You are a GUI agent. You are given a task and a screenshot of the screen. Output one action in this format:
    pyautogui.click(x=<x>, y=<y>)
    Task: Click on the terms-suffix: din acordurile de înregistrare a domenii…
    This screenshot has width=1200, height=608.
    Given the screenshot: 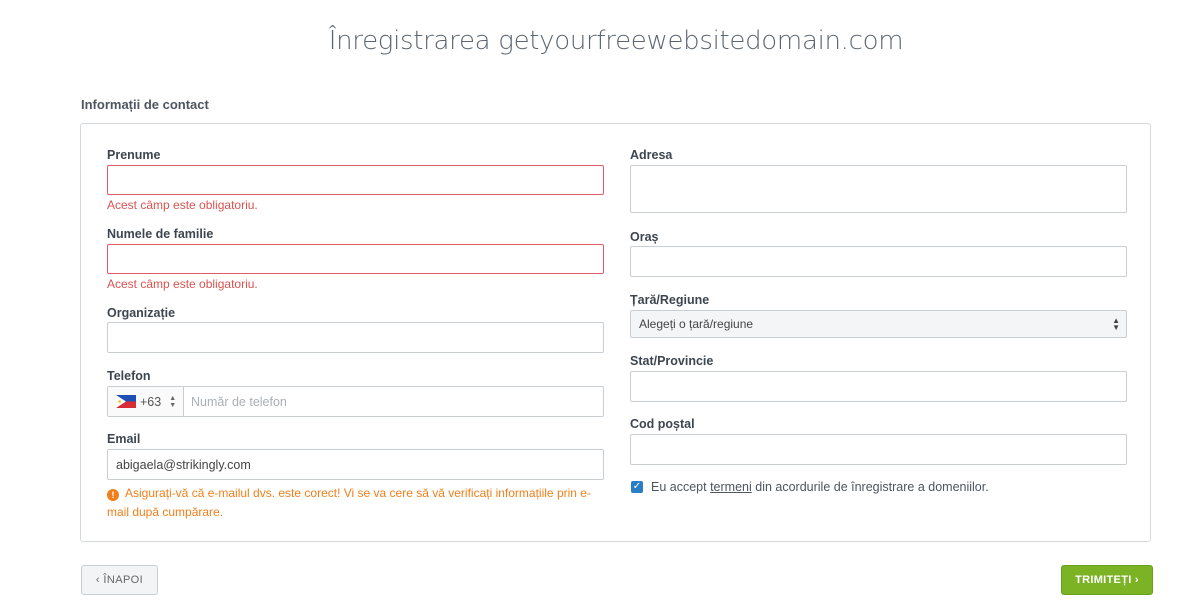 What is the action you would take?
    pyautogui.click(x=870, y=487)
    